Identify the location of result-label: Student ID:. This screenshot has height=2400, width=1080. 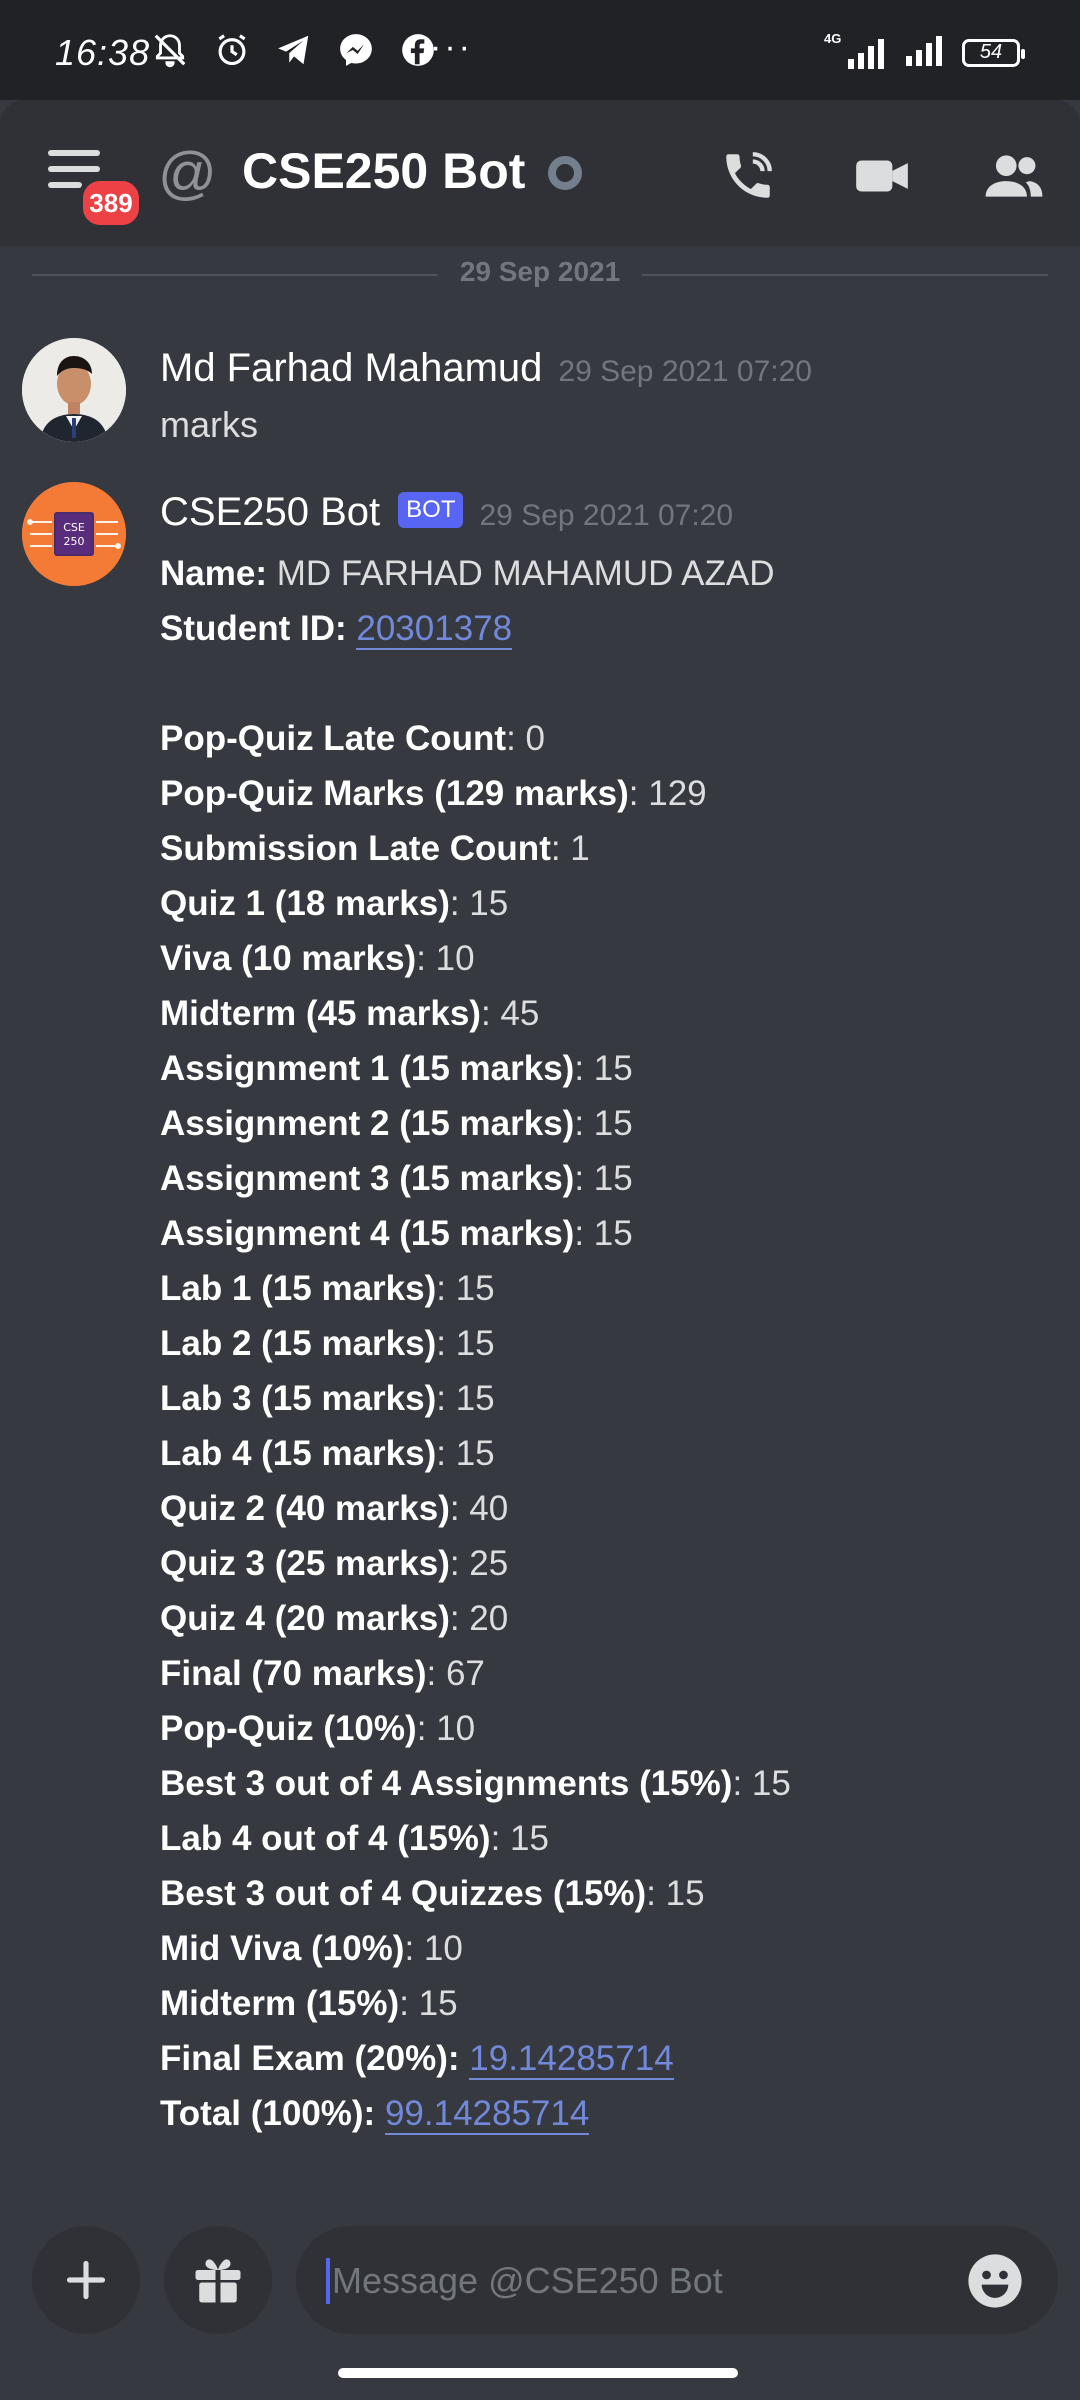
(253, 628).